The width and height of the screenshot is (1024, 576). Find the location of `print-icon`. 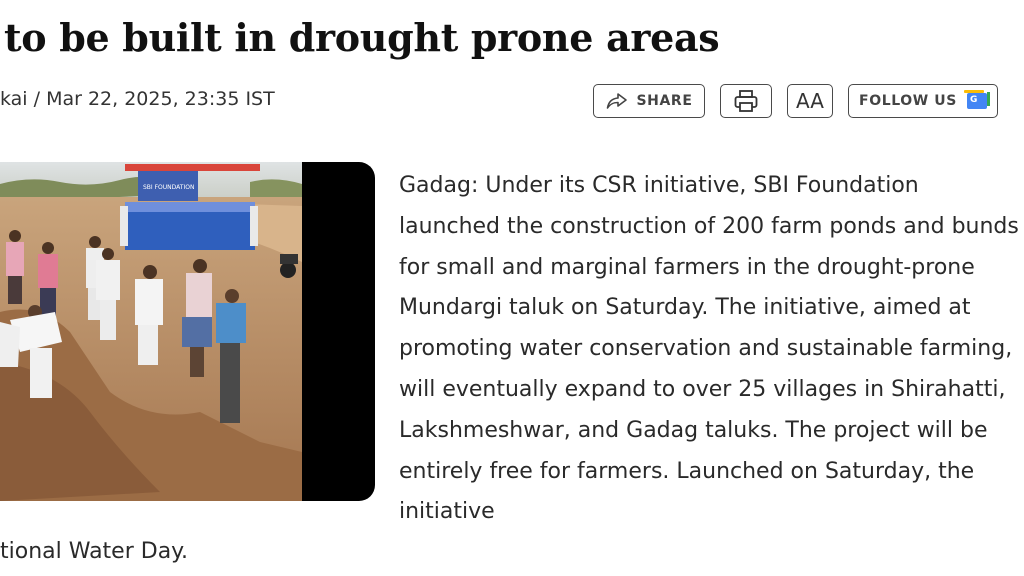

print-icon is located at coordinates (746, 101).